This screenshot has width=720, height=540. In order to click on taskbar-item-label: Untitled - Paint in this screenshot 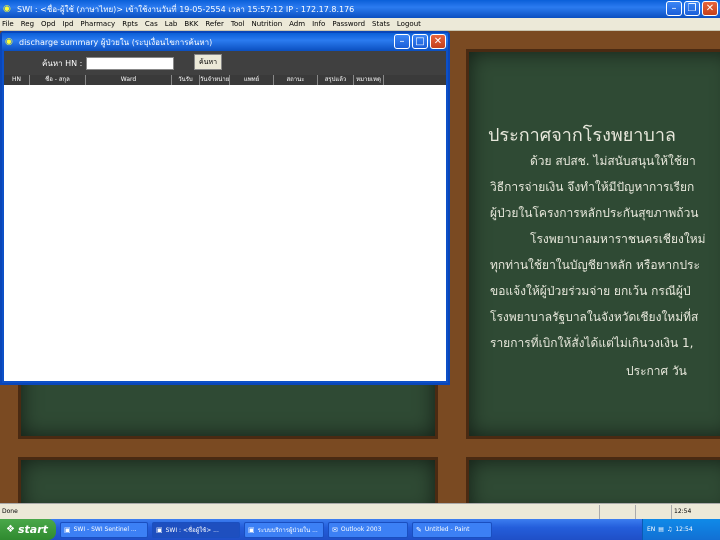, I will do `click(447, 529)`.